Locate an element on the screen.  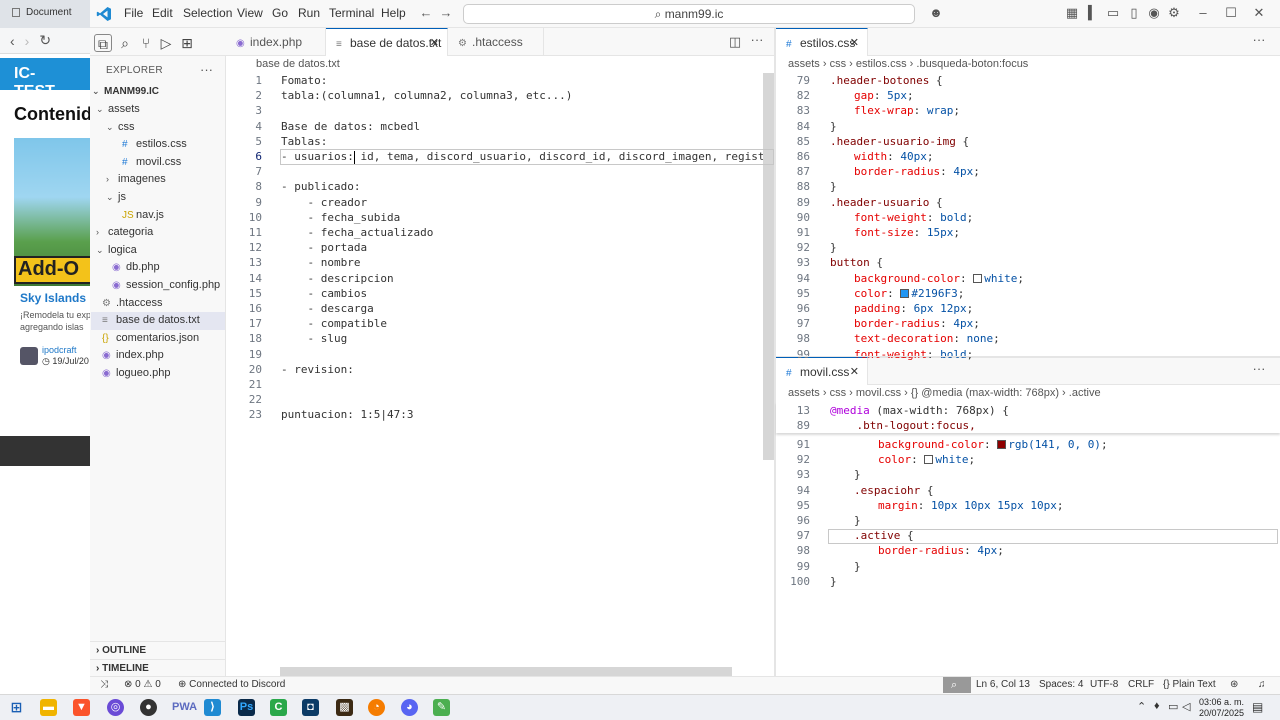
editor-more-icon-right: ··· is located at coordinates (1259, 40).